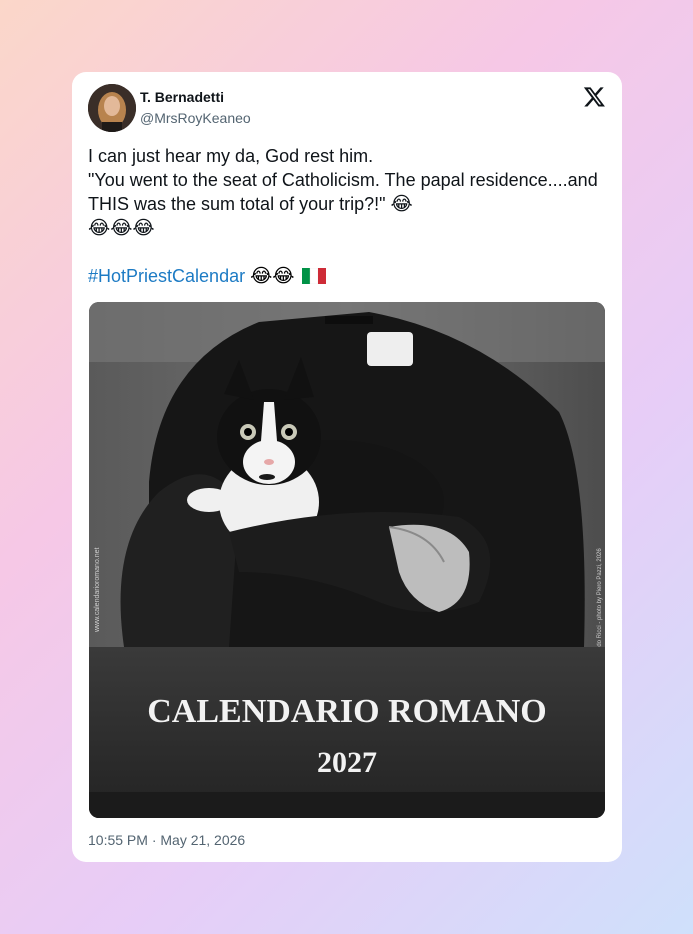 Image resolution: width=693 pixels, height=934 pixels. What do you see at coordinates (121, 228) in the screenshot?
I see `laughing-emoji-icons: 😂😂😂` at bounding box center [121, 228].